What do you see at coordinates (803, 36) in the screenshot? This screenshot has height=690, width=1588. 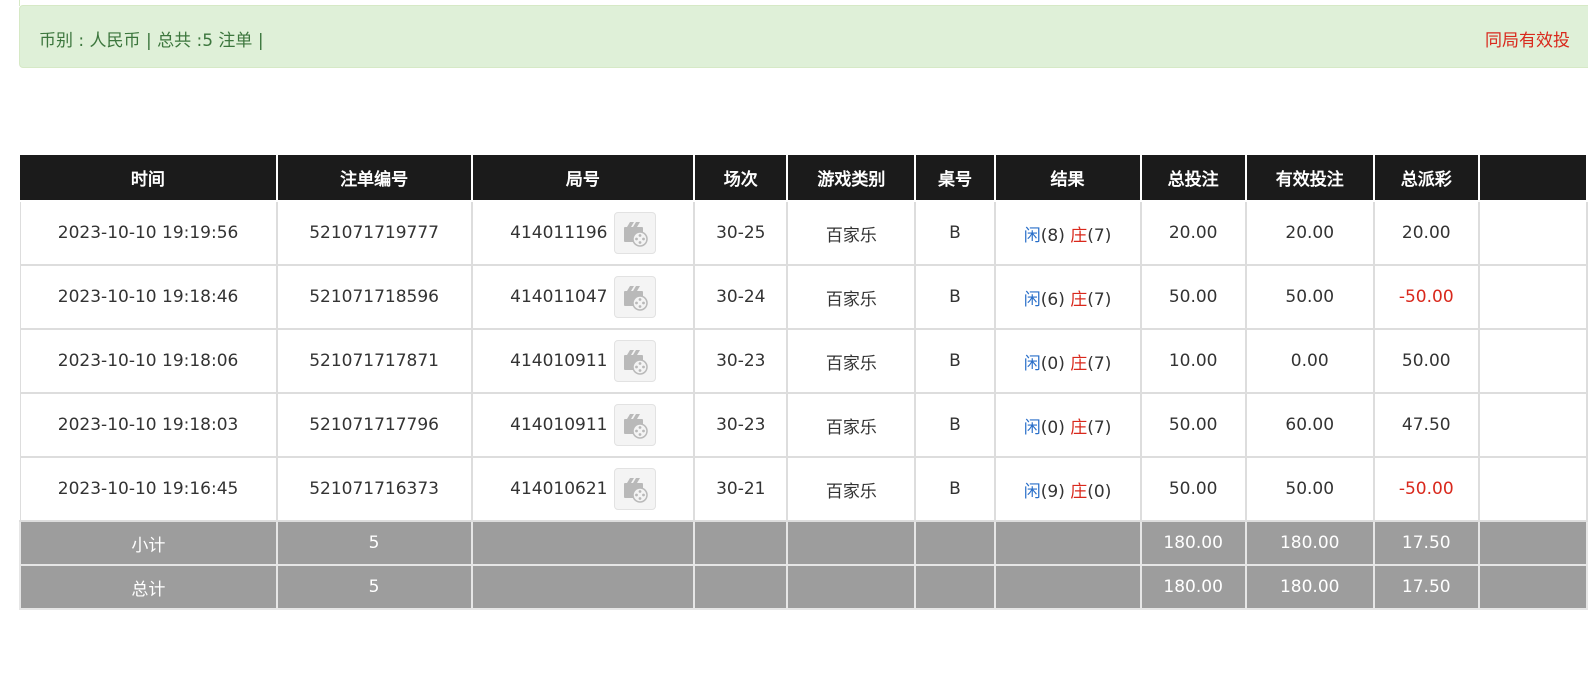 I see `summary-alert: 币别 : 人民币 | 总共 :5 注单 | 同局有效投` at bounding box center [803, 36].